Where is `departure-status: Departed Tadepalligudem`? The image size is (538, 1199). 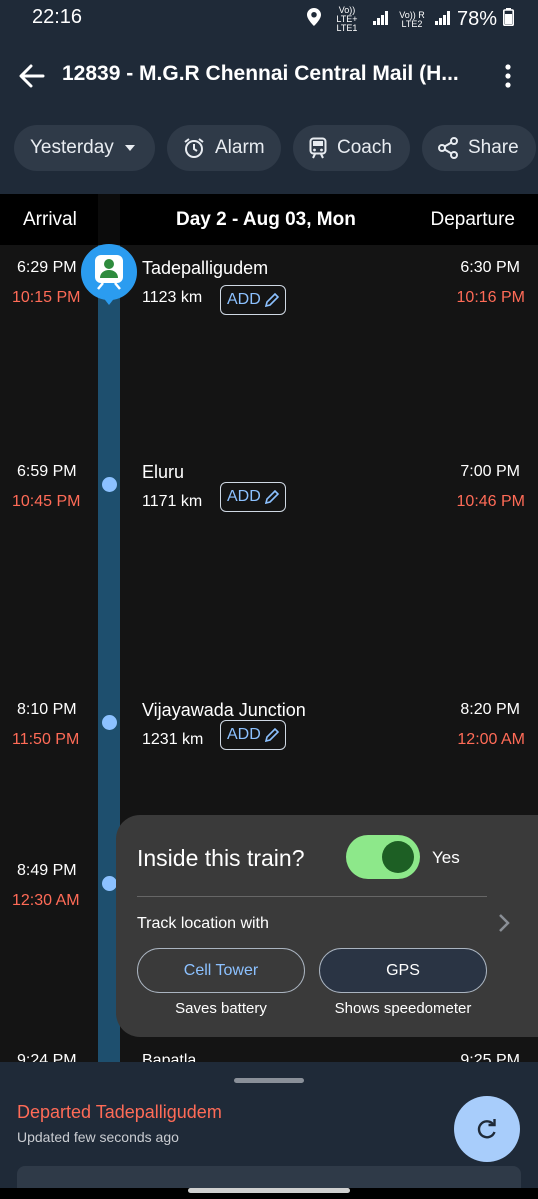 departure-status: Departed Tadepalligudem is located at coordinates (119, 1112).